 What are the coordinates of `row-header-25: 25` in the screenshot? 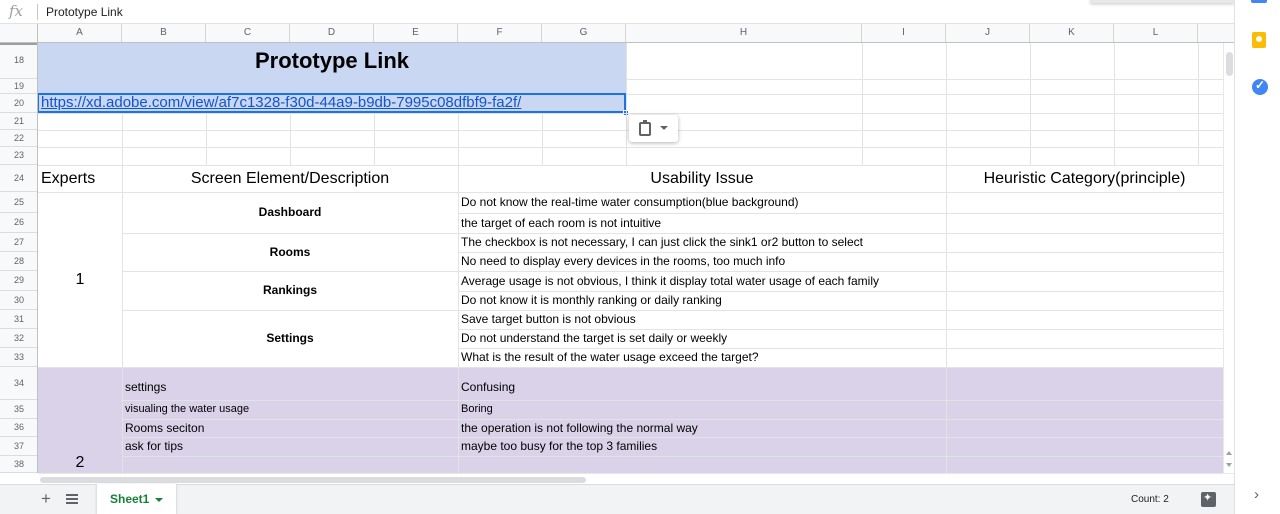 It's located at (18, 202).